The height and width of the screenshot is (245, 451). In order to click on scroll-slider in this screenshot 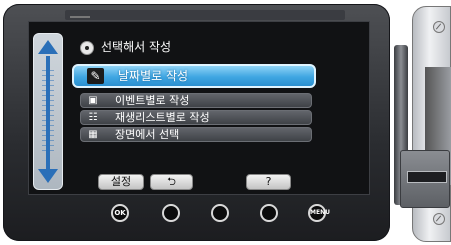, I will do `click(48, 111)`.